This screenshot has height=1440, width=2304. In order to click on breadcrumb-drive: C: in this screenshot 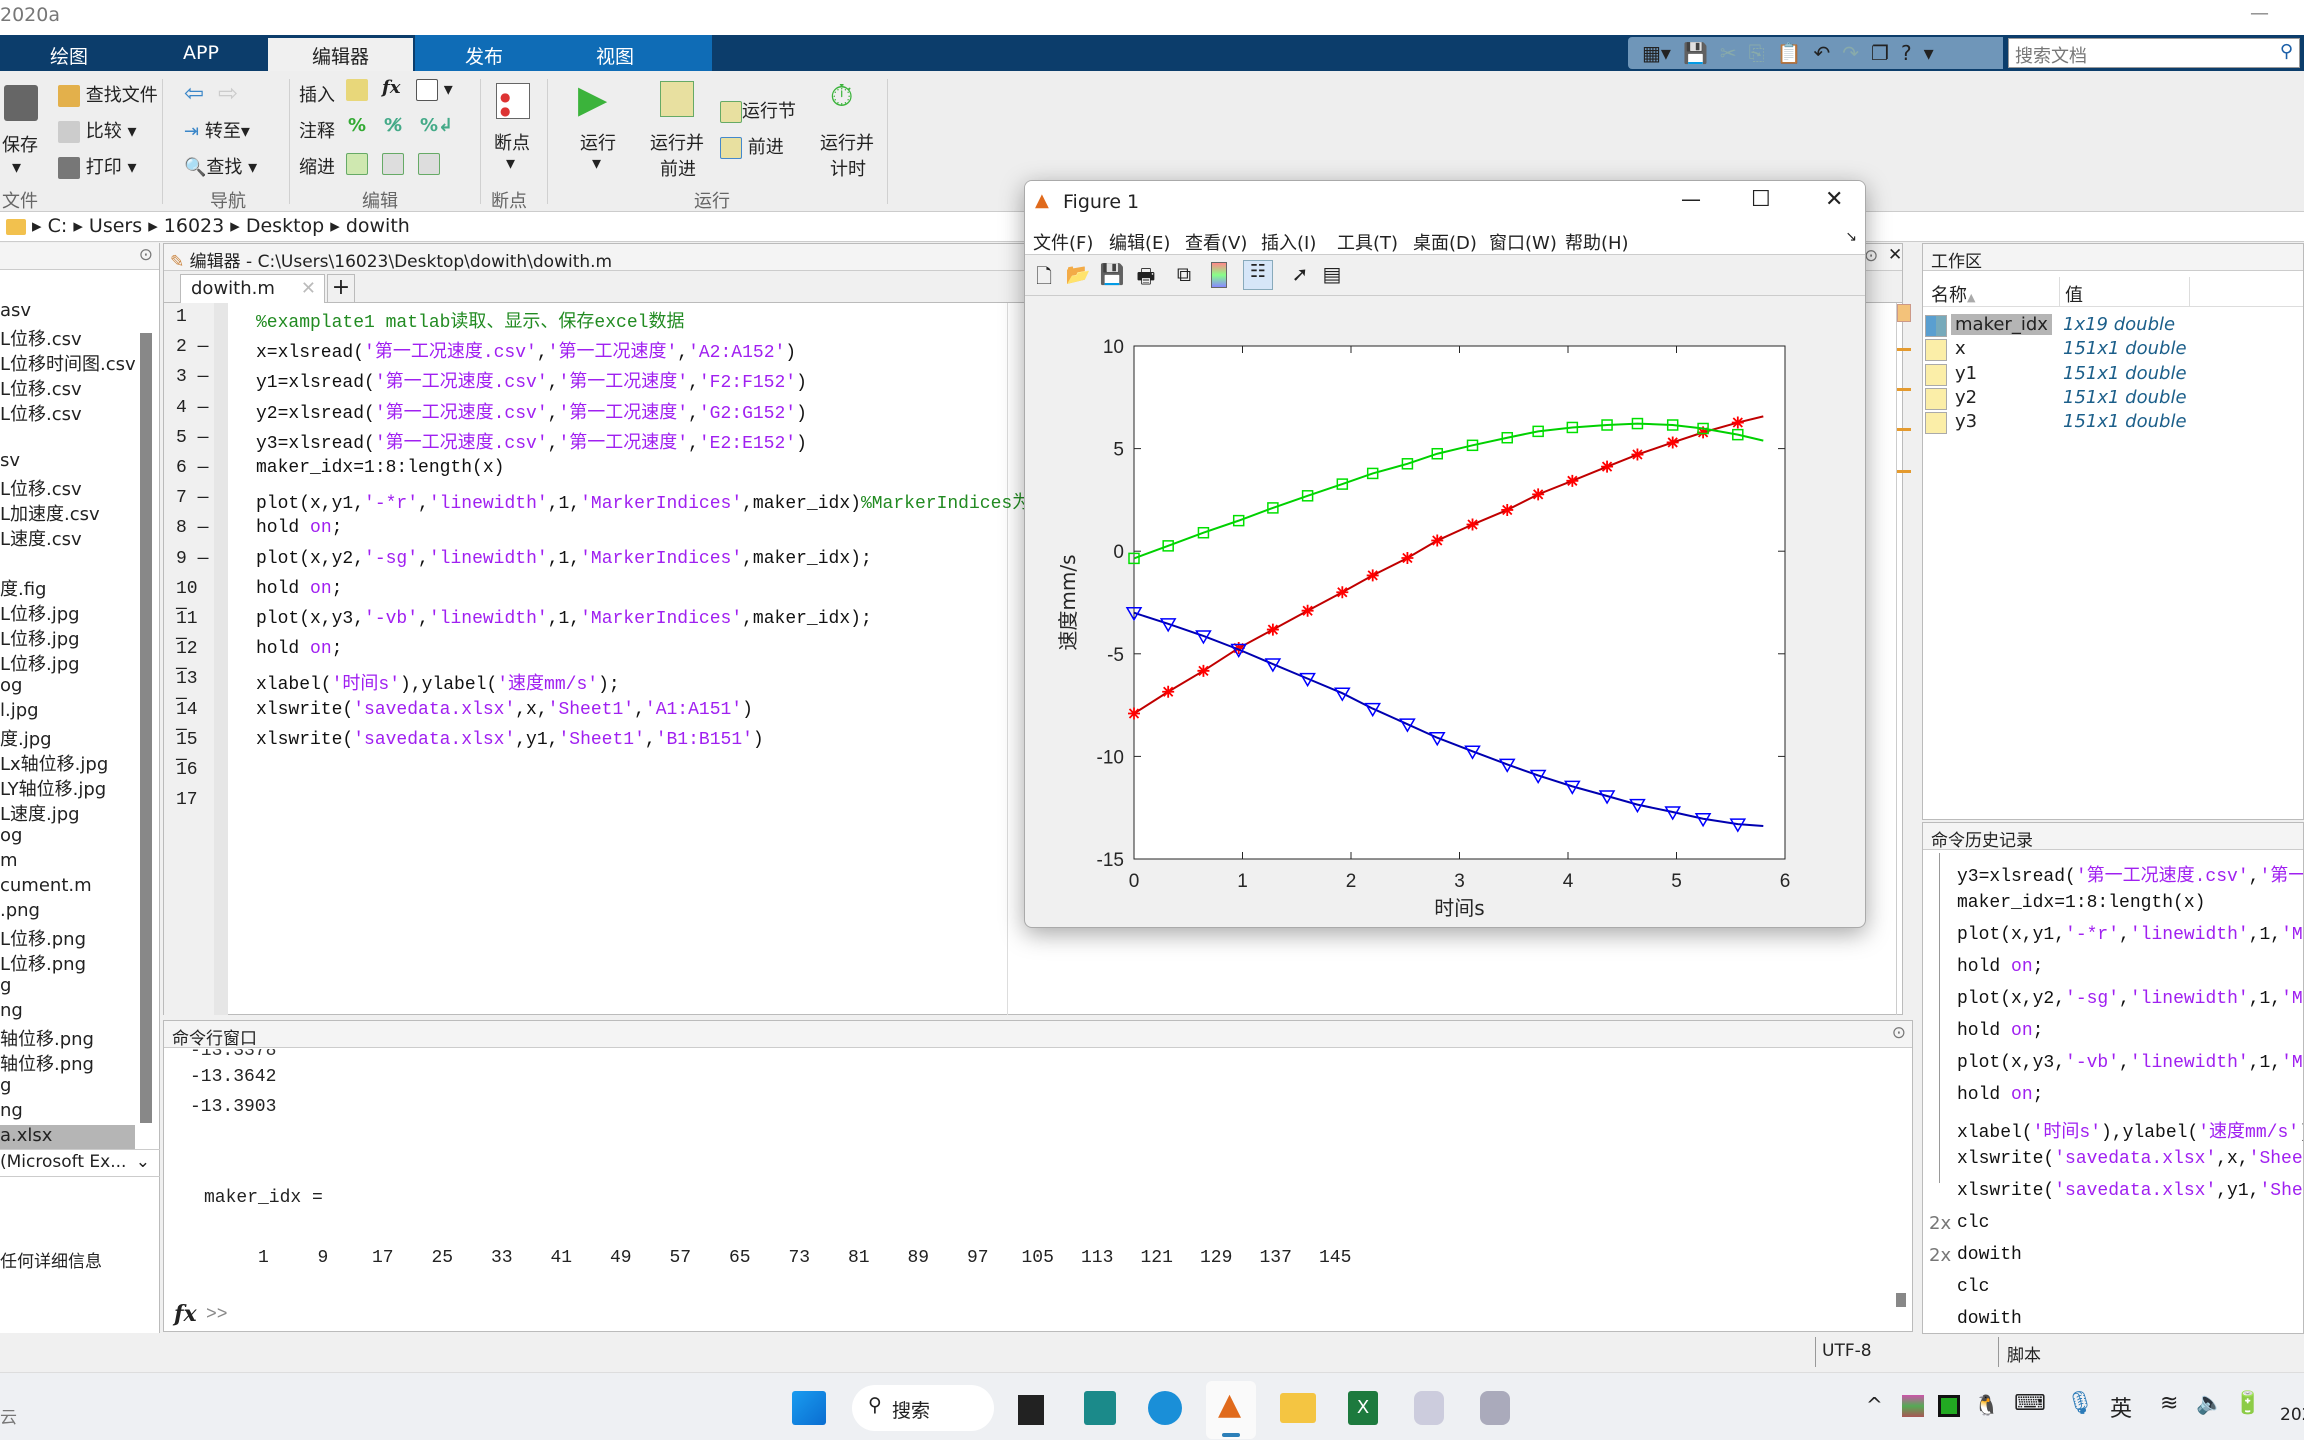, I will do `click(58, 226)`.